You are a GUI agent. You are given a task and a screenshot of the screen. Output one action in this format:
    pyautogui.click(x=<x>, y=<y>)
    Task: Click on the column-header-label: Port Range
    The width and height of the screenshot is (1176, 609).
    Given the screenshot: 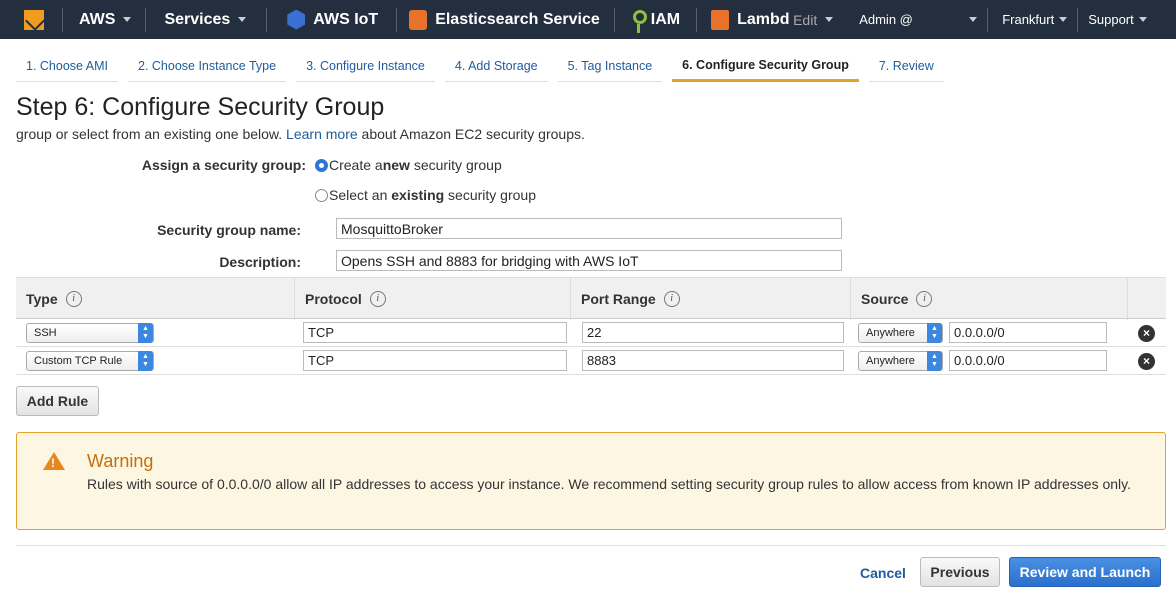 What is the action you would take?
    pyautogui.click(x=618, y=299)
    